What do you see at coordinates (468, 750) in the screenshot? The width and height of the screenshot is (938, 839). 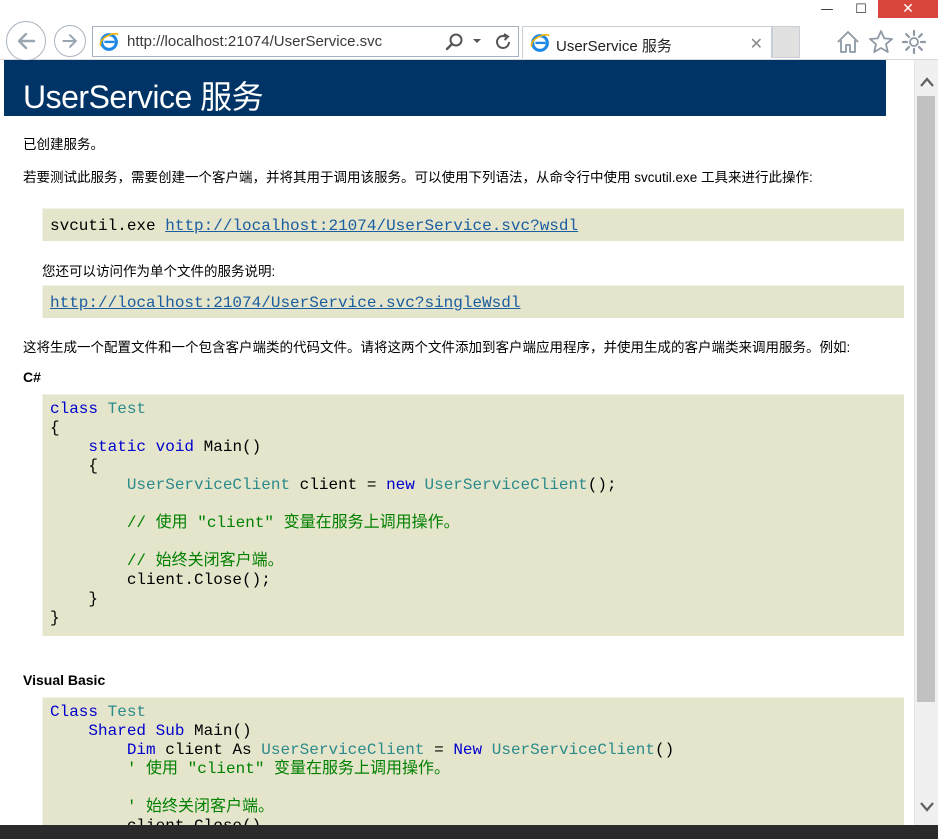 I see `vb-new-keyword: New` at bounding box center [468, 750].